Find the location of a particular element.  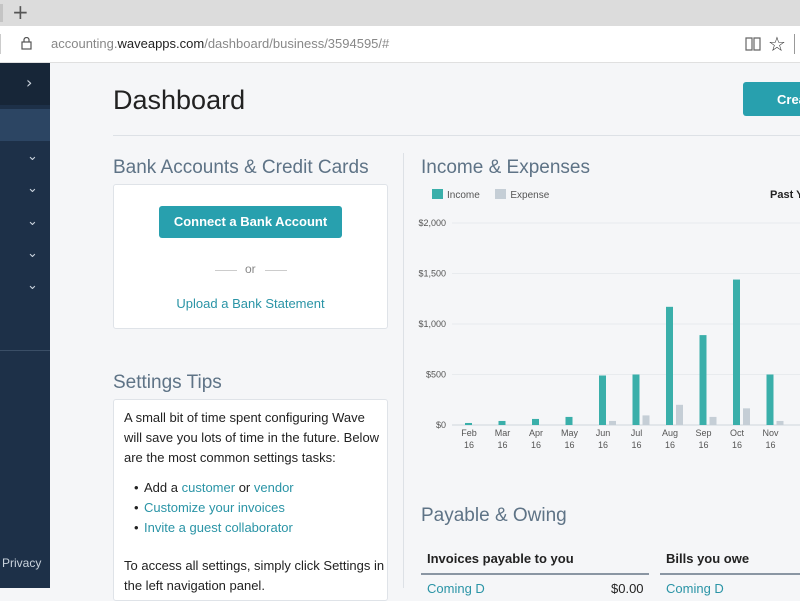

lock-icon is located at coordinates (26, 43).